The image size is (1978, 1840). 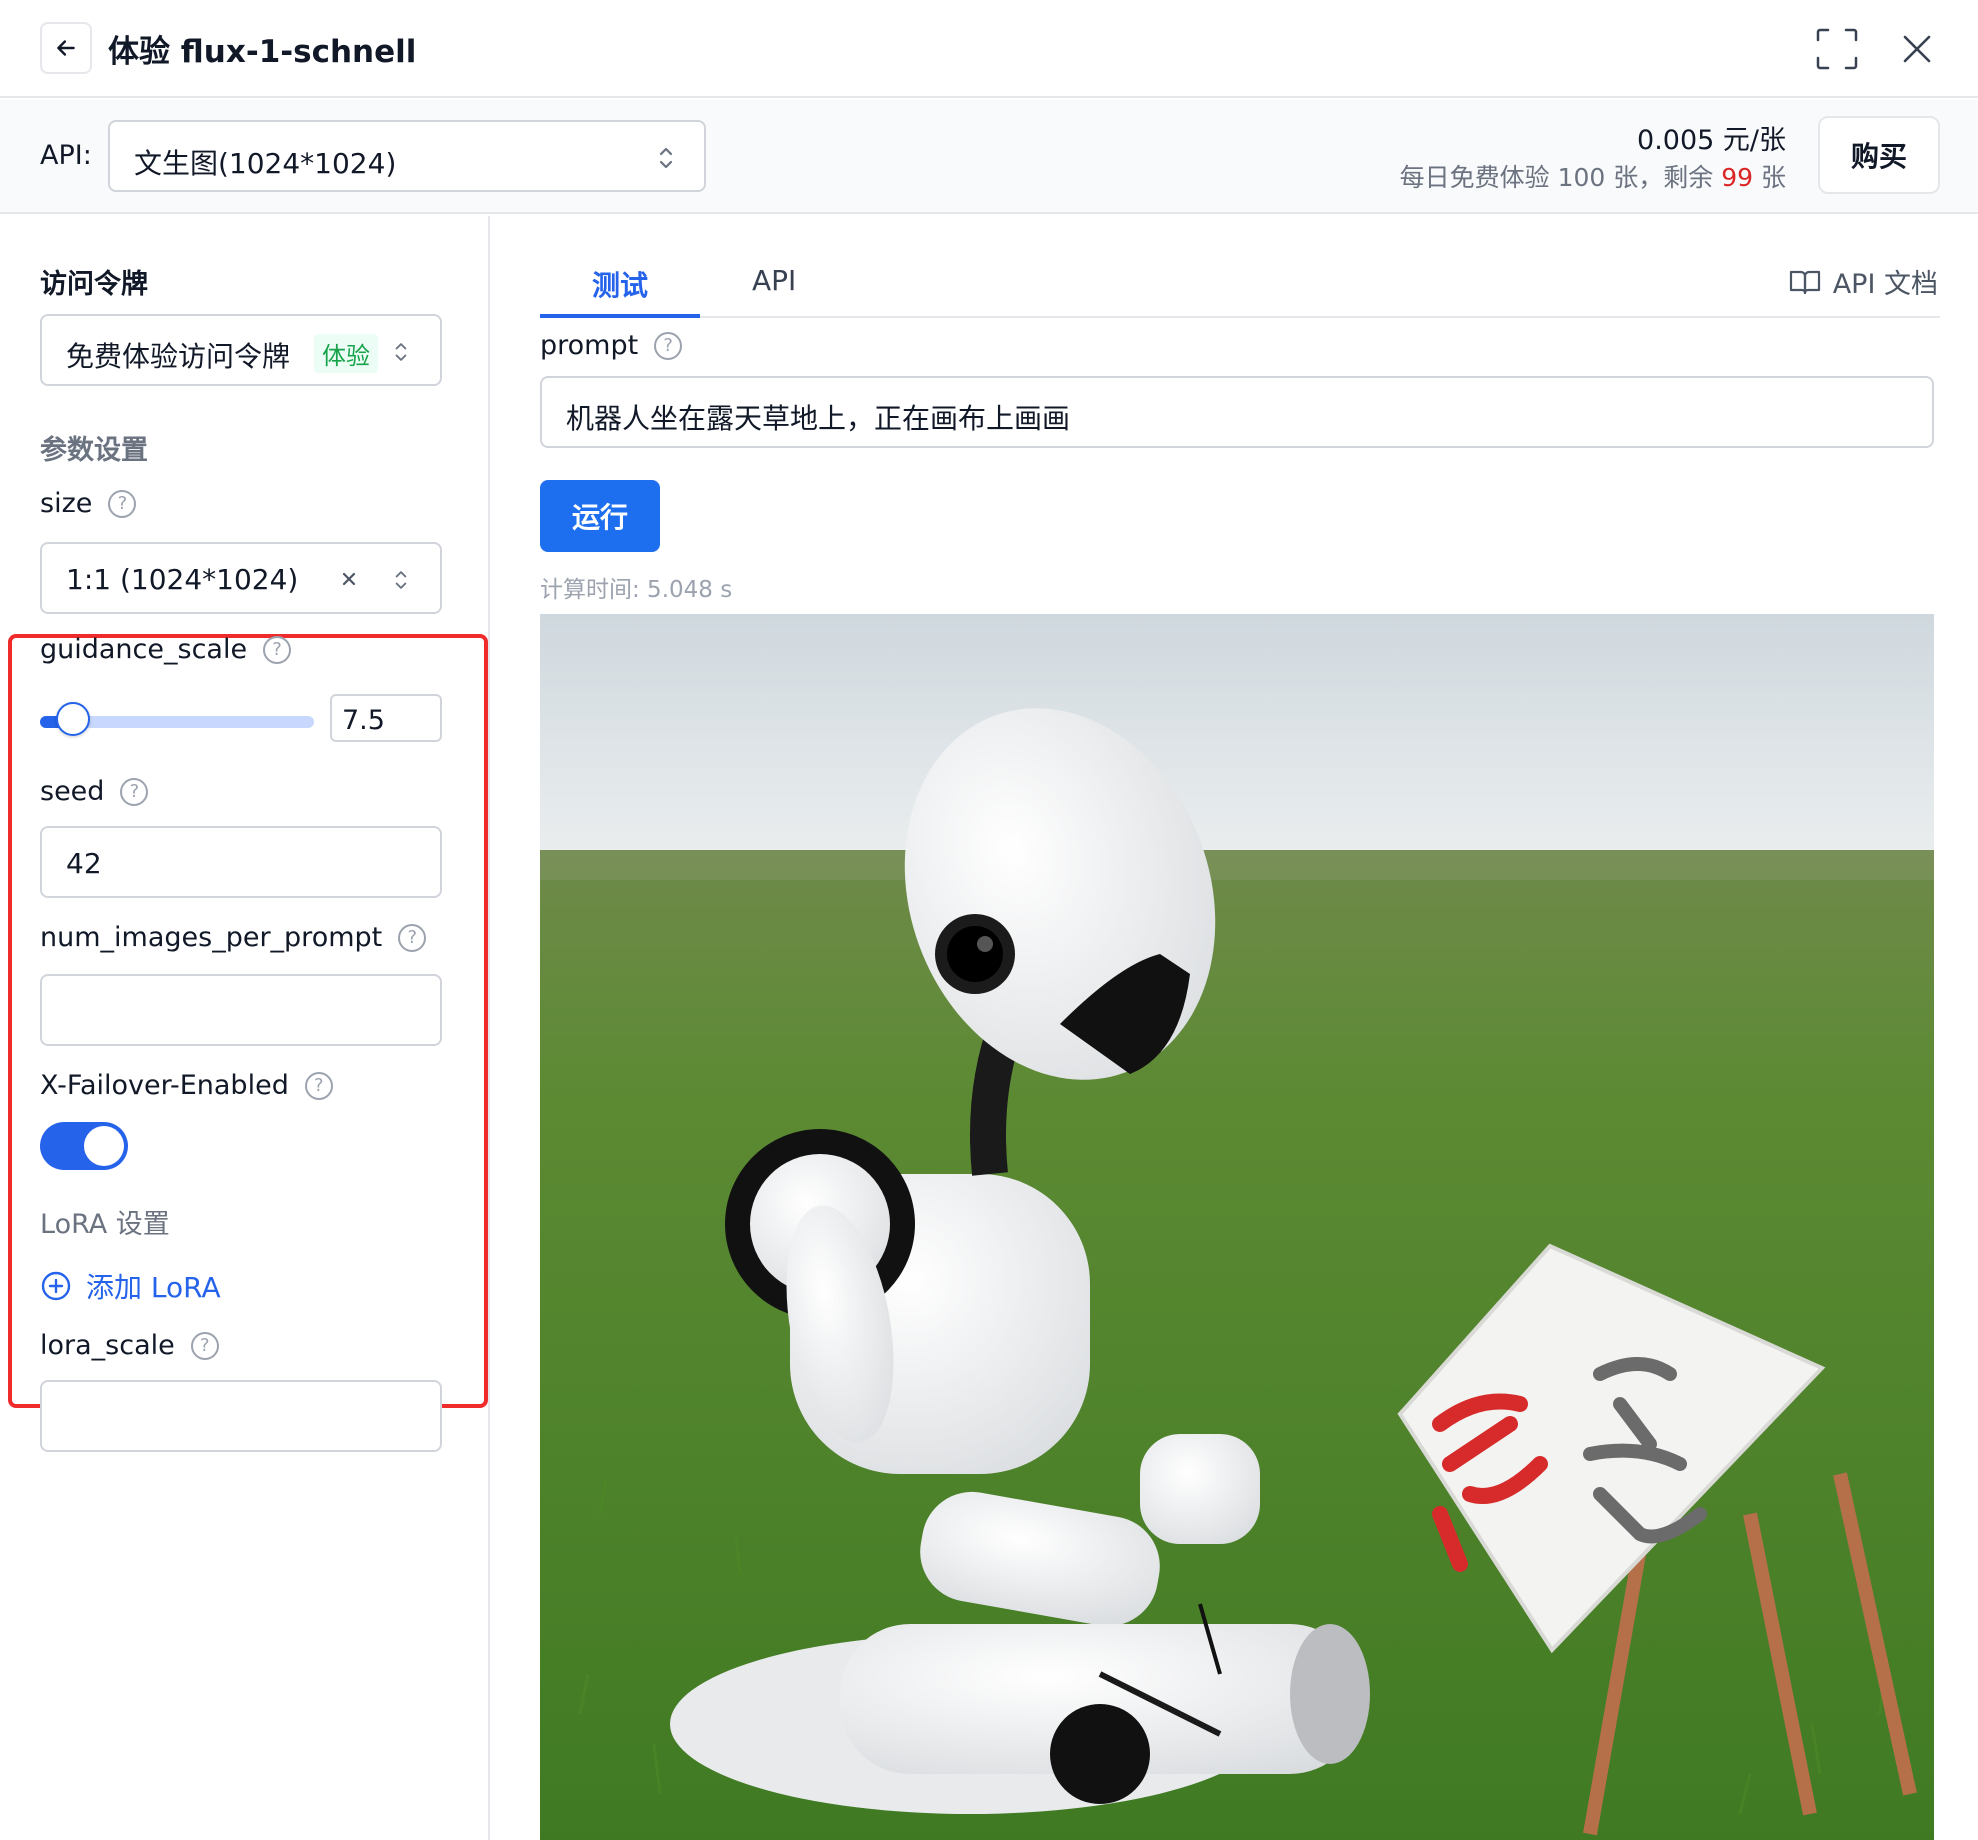 What do you see at coordinates (107, 1345) in the screenshot?
I see `lora-scale-label-text: lora_scale` at bounding box center [107, 1345].